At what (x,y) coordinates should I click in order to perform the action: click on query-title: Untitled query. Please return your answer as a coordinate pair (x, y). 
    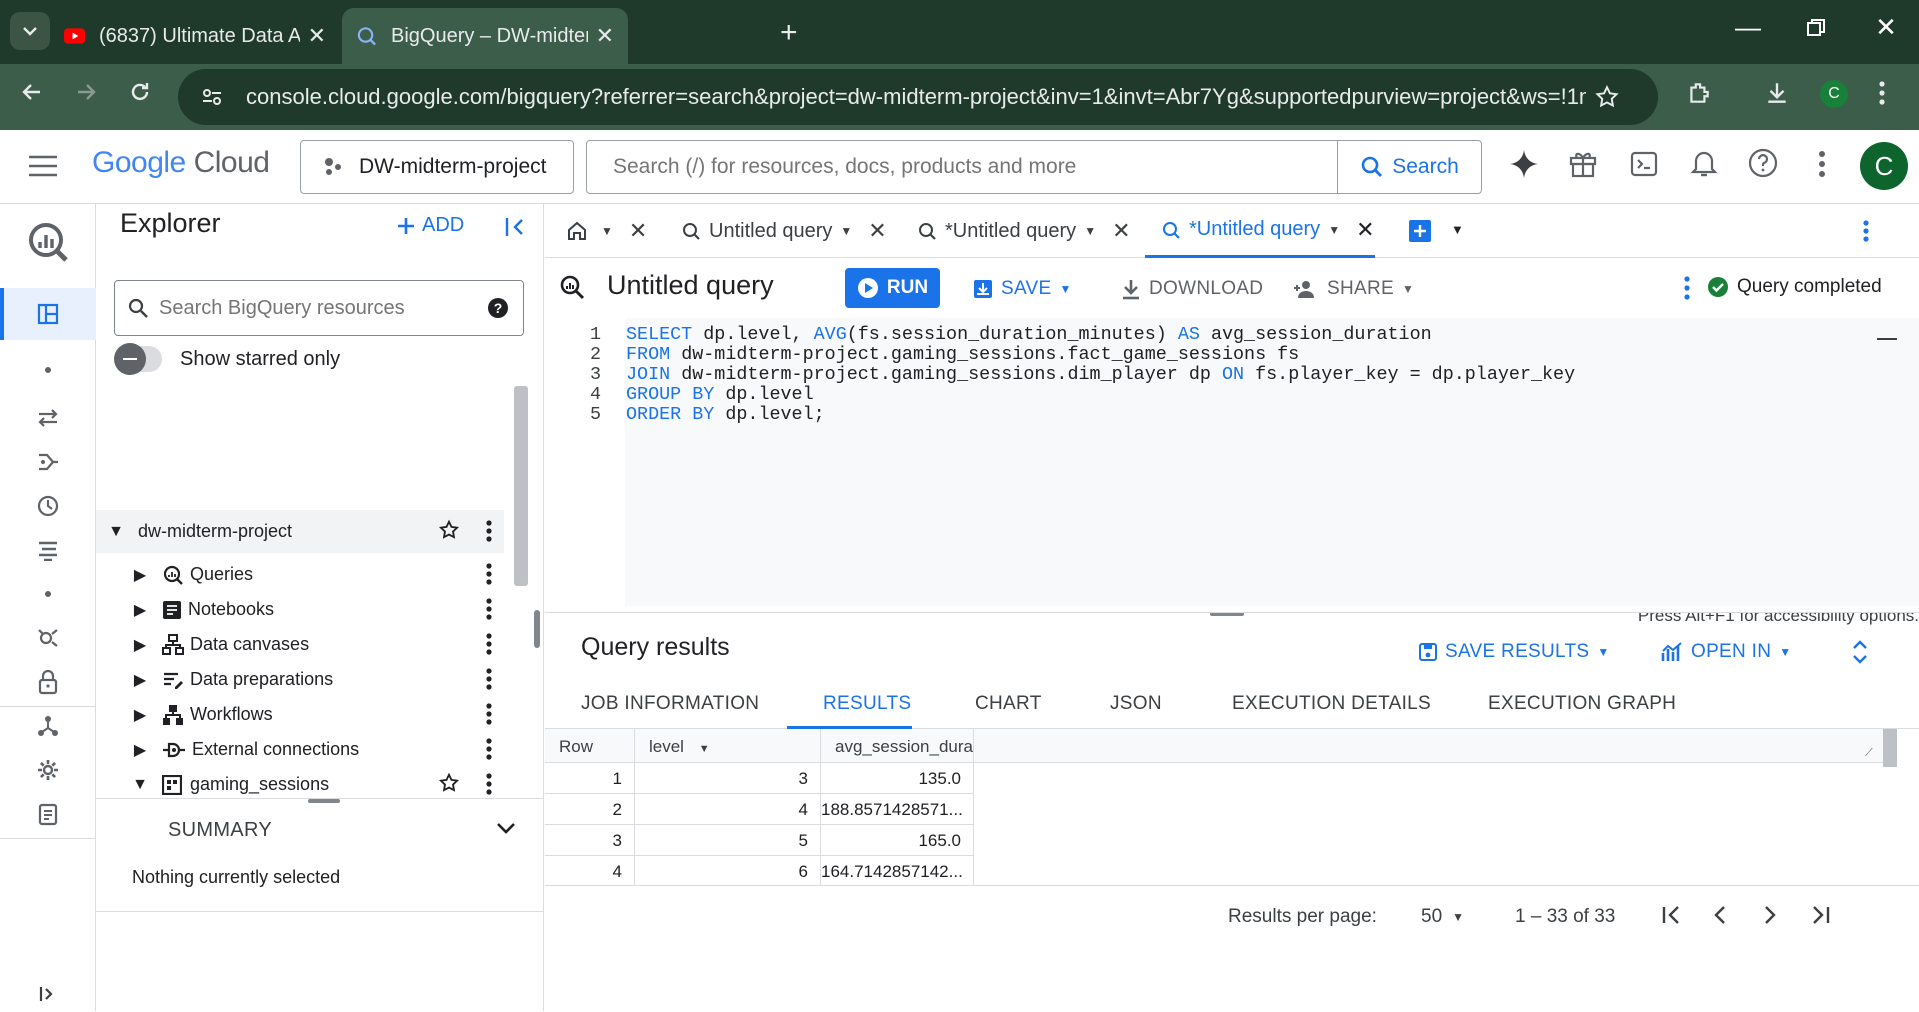
    Looking at the image, I should click on (690, 285).